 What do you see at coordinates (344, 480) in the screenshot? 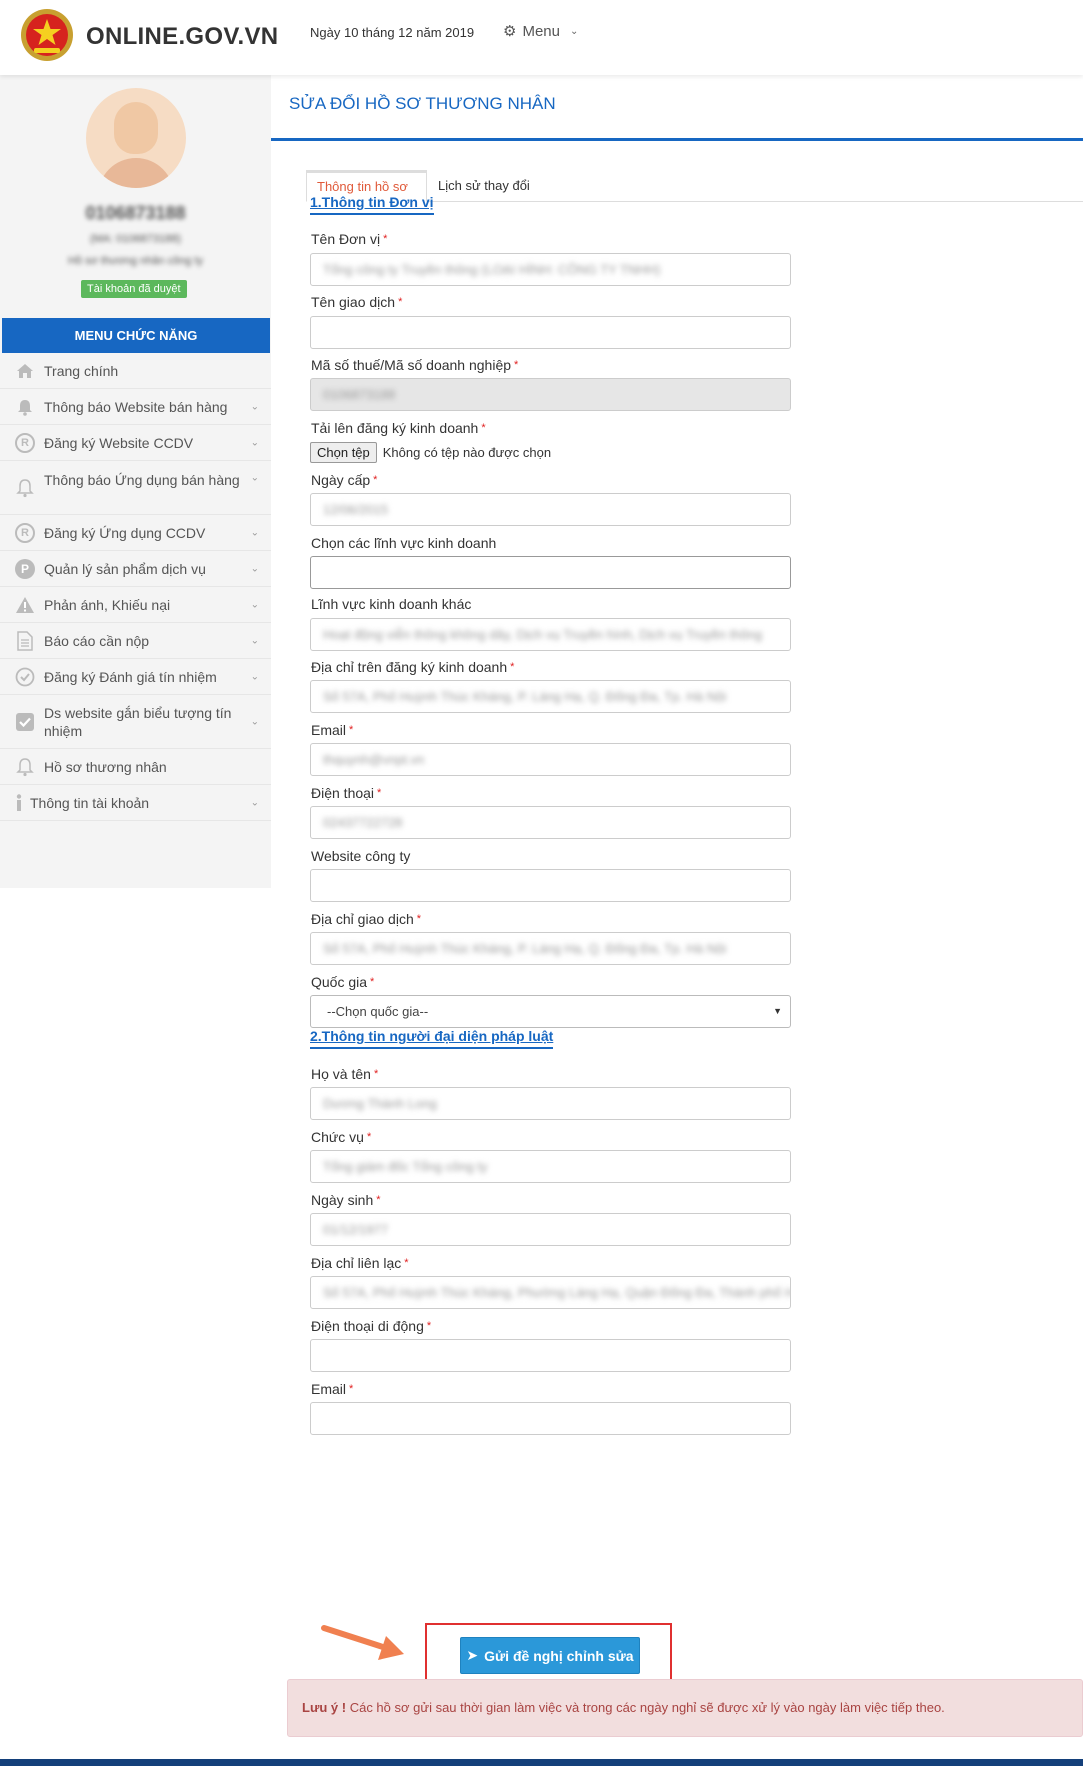
I see `field-label-ngay-cap: Ngày cấp *` at bounding box center [344, 480].